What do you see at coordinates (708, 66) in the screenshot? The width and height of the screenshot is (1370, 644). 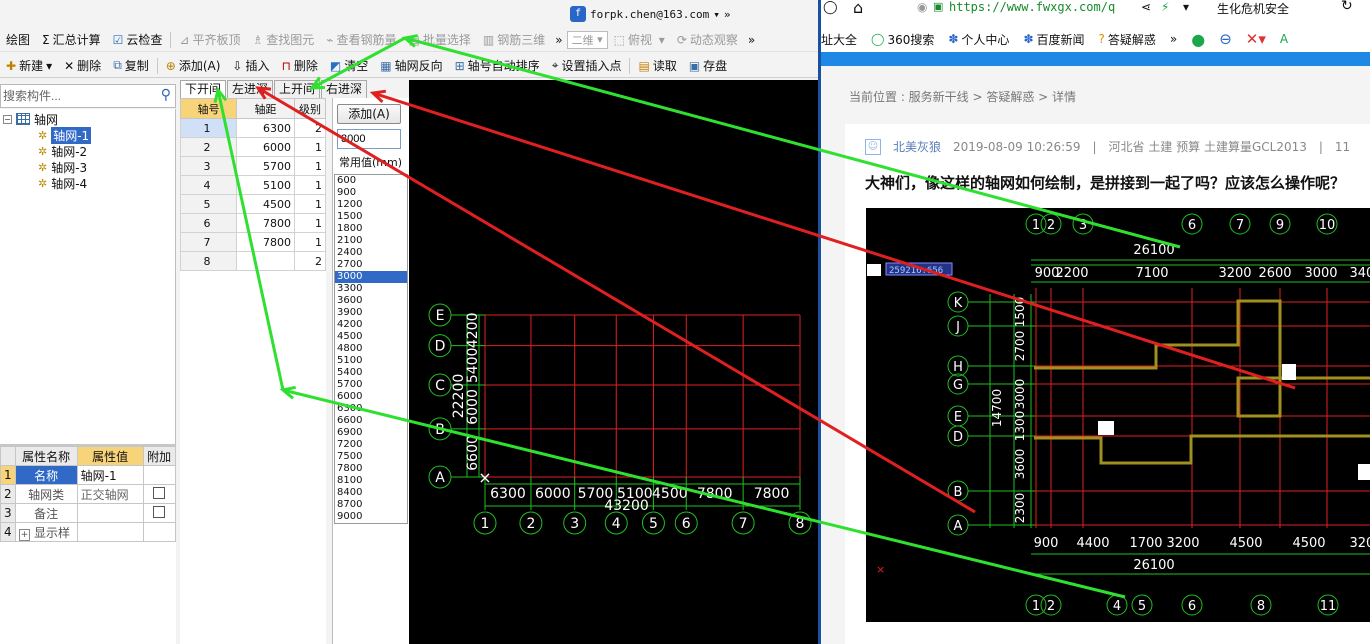 I see `save-button: ▣ 存盘` at bounding box center [708, 66].